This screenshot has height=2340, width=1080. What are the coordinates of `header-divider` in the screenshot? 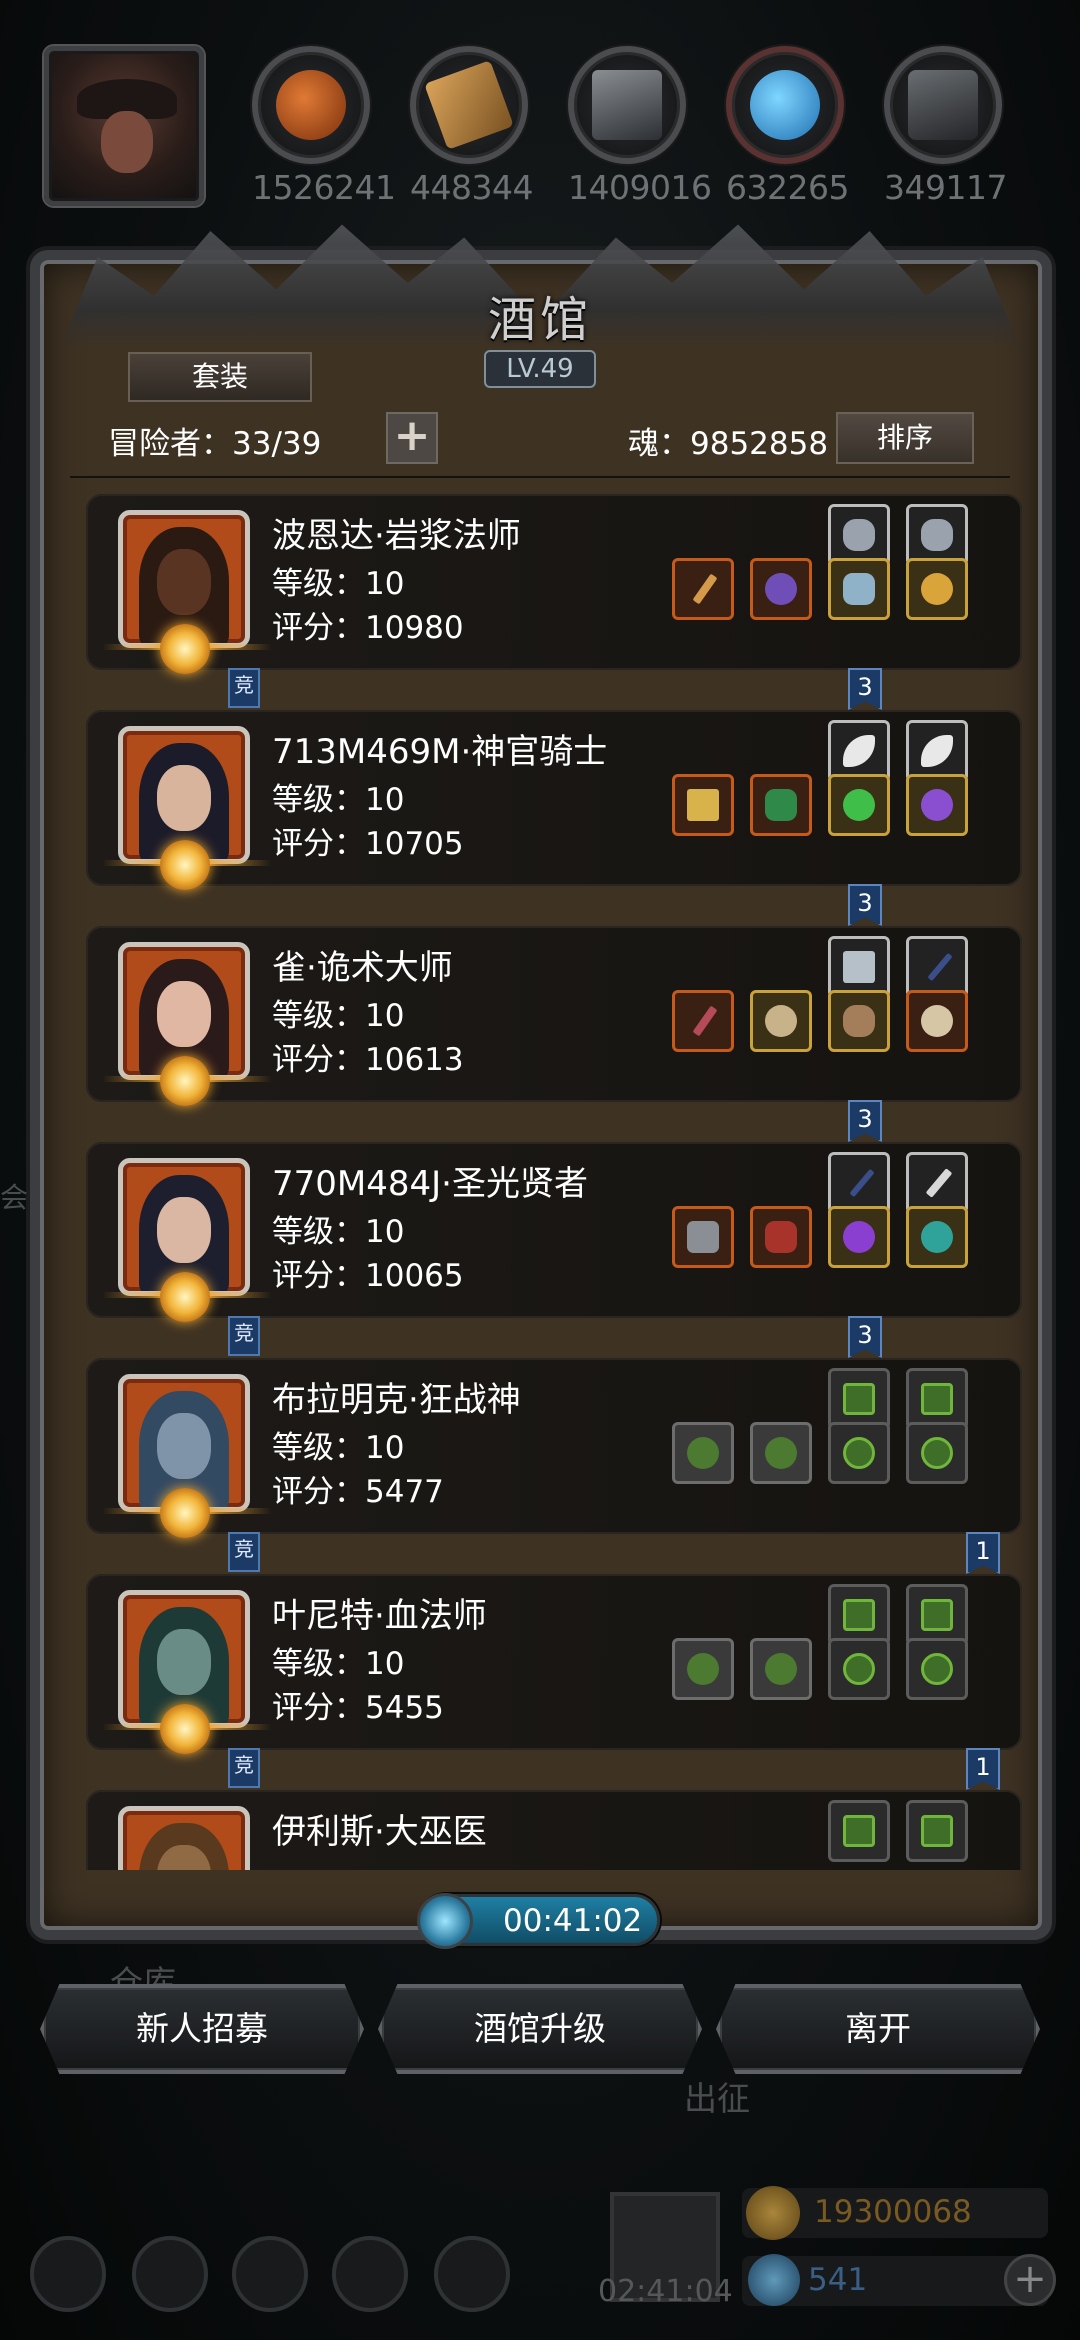 It's located at (540, 477).